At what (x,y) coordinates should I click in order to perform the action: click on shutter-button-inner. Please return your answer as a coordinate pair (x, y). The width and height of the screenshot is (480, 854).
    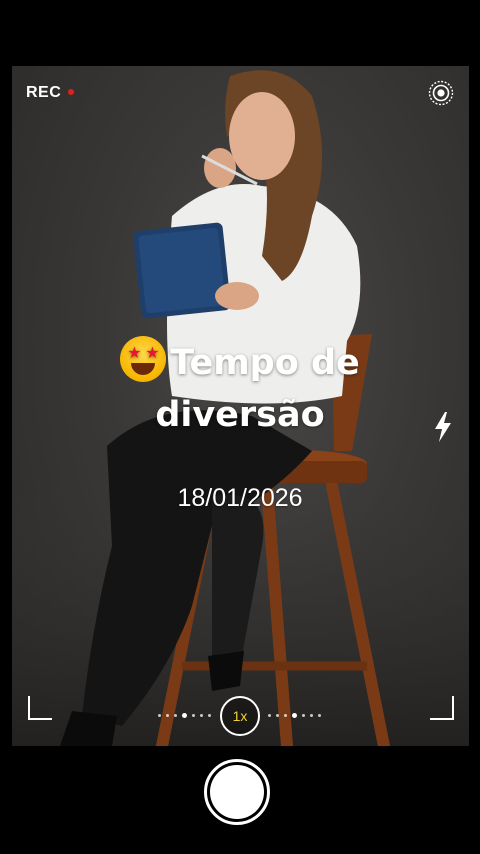
    Looking at the image, I should click on (237, 792).